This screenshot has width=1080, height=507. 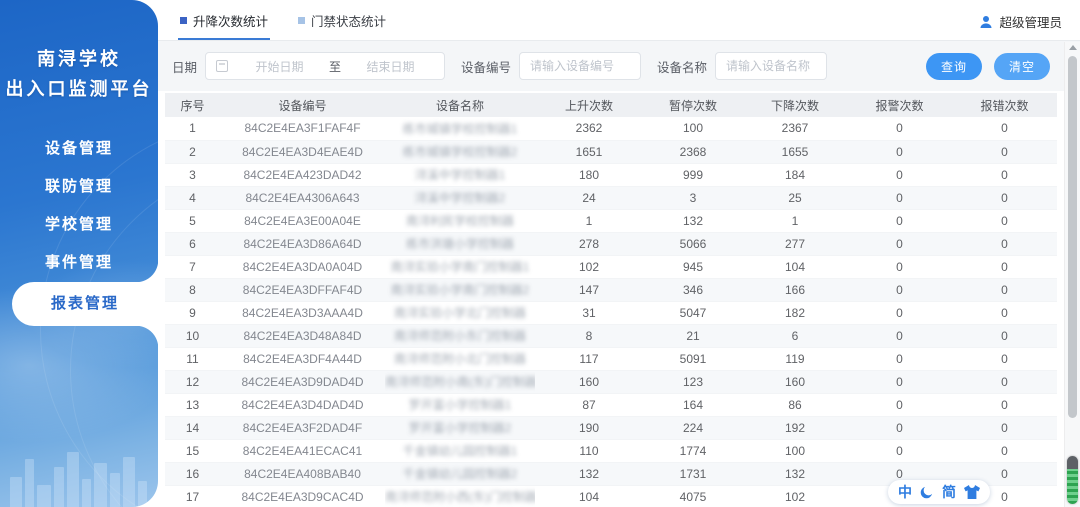 What do you see at coordinates (589, 197) in the screenshot?
I see `cell-up-count: 24` at bounding box center [589, 197].